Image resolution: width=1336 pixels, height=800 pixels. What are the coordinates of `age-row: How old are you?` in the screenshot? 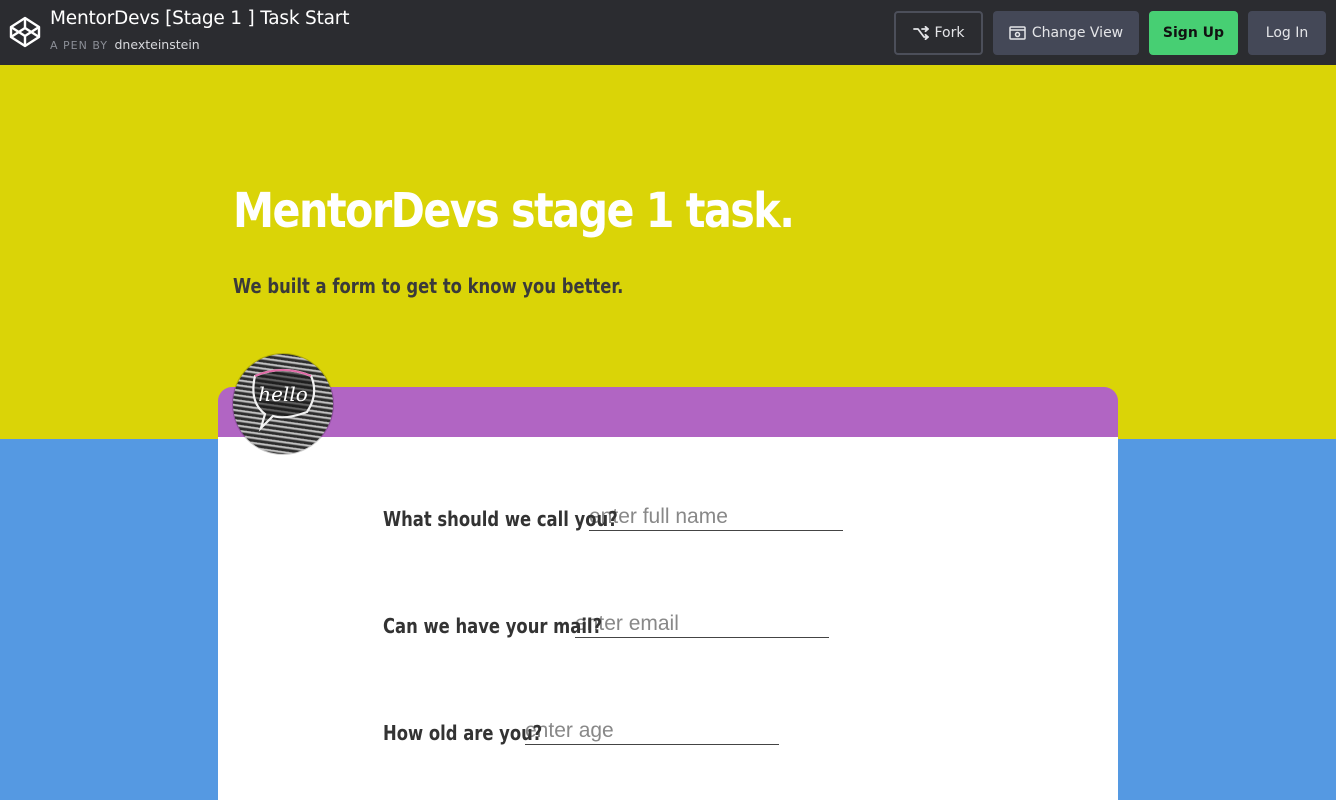 It's located at (581, 731).